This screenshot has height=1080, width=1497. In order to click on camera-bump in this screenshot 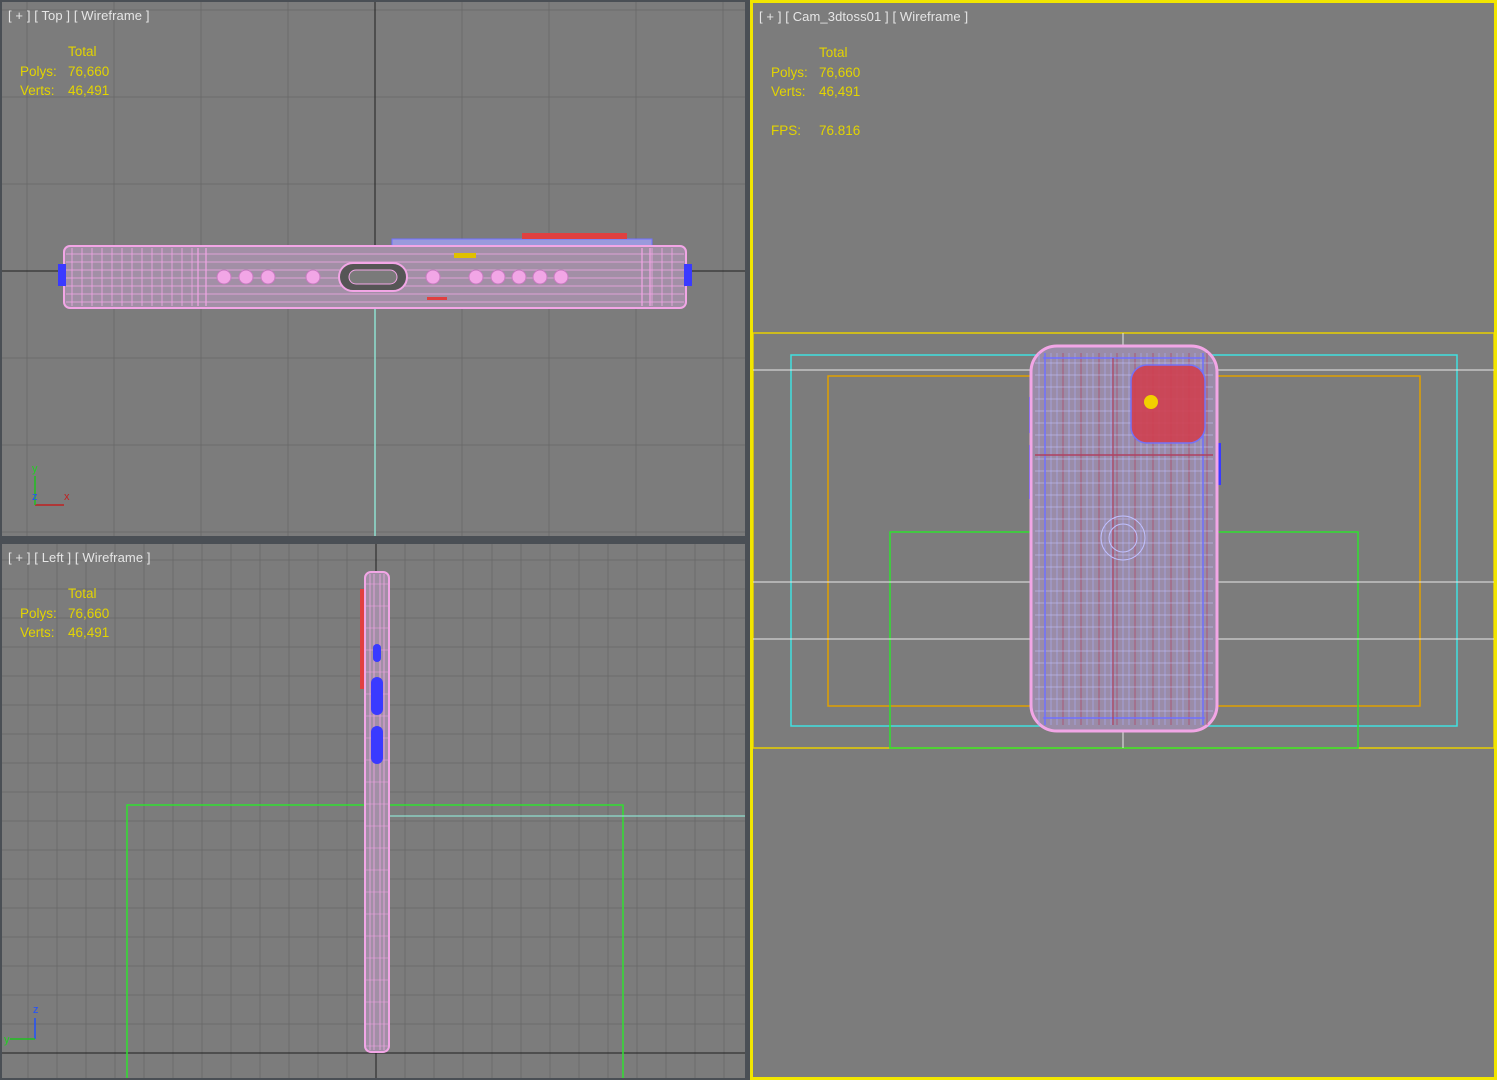, I will do `click(574, 236)`.